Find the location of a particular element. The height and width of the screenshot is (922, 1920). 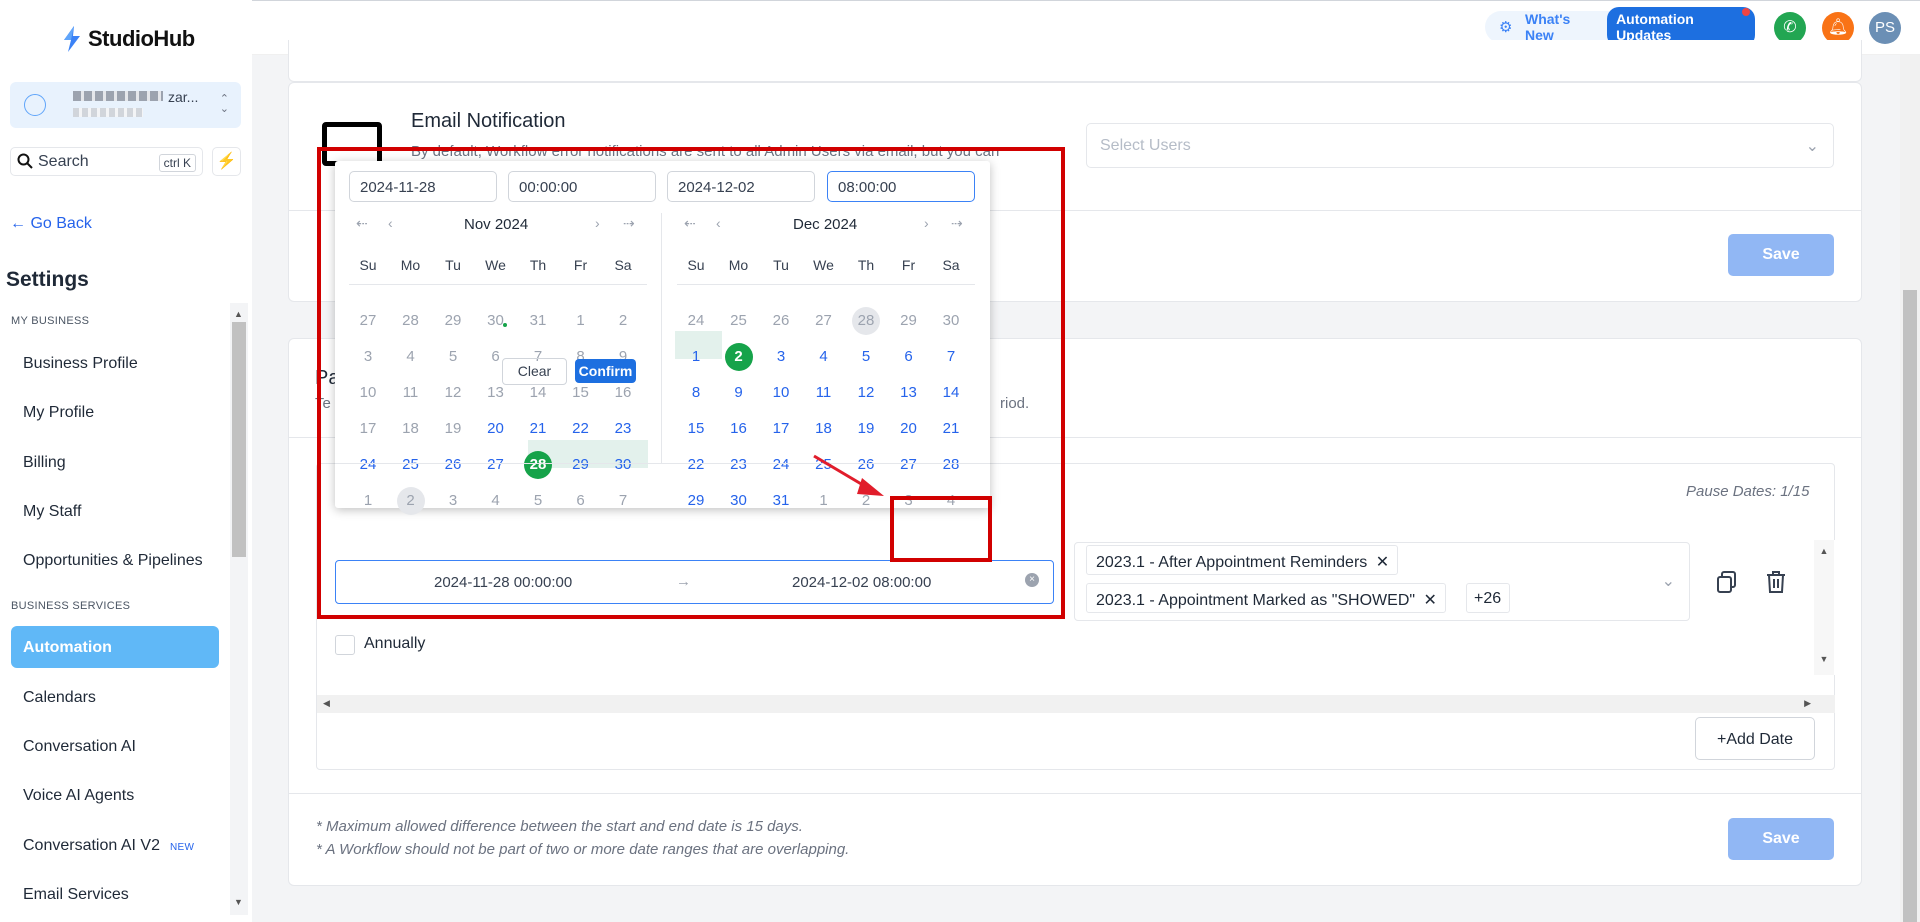

sidebar-item-conversation-ai: Conversation AI is located at coordinates (115, 746).